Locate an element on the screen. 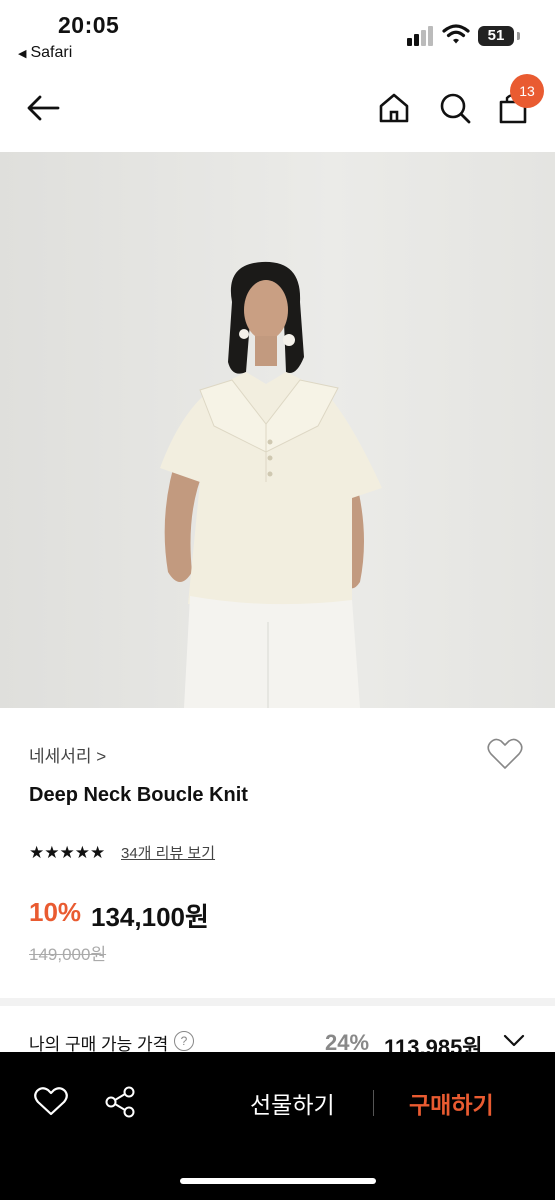 The image size is (555, 1200). search-icon is located at coordinates (455, 108).